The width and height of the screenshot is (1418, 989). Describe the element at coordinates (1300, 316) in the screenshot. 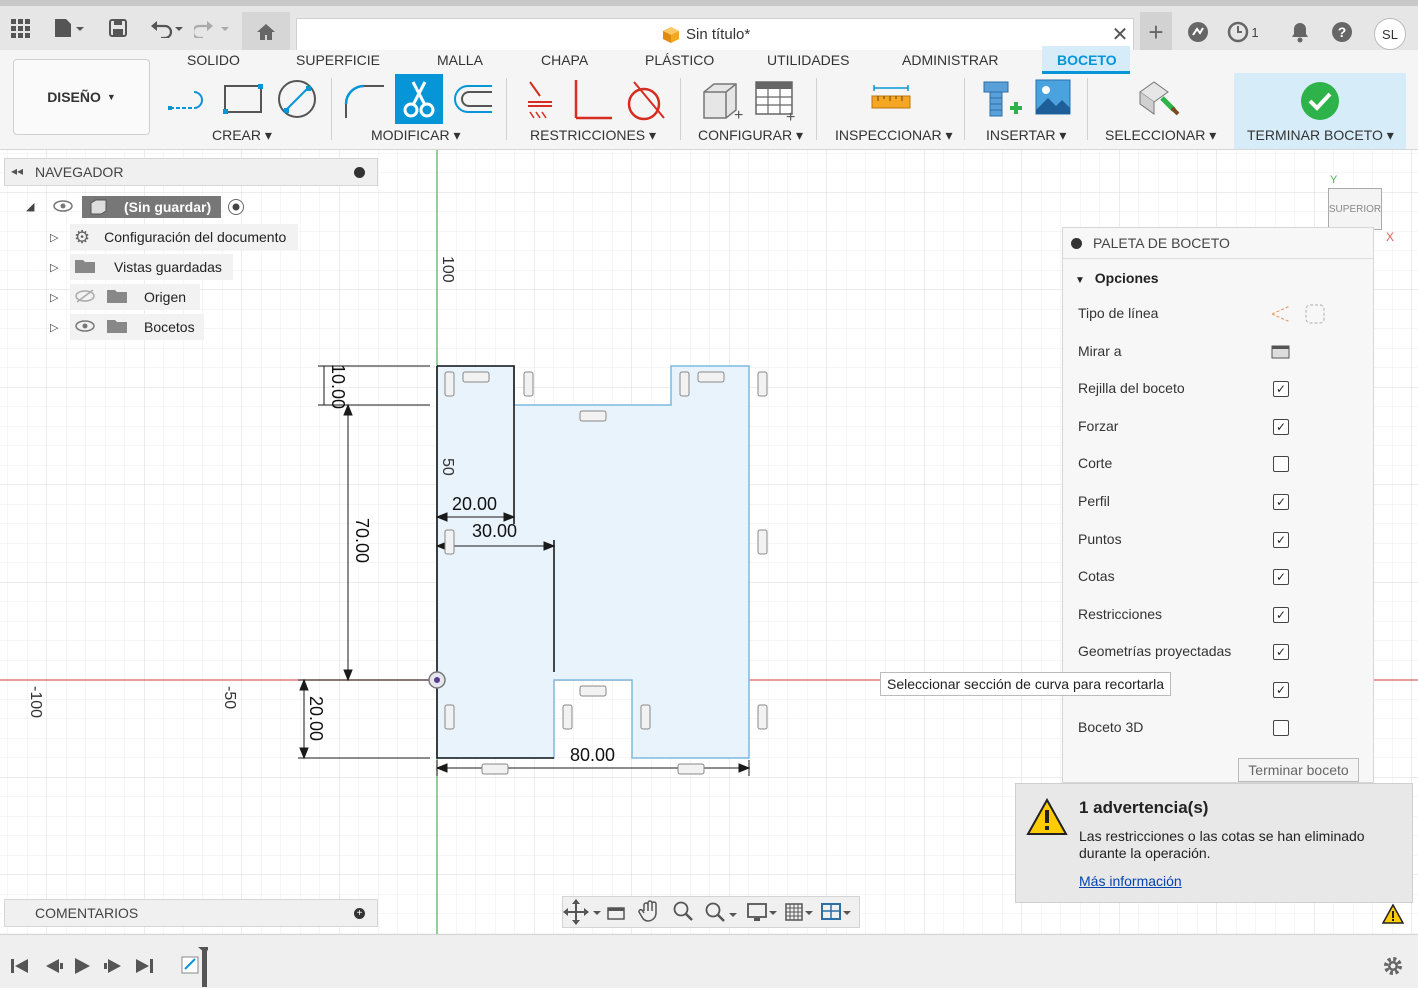

I see `linetype-construction-icon` at that location.